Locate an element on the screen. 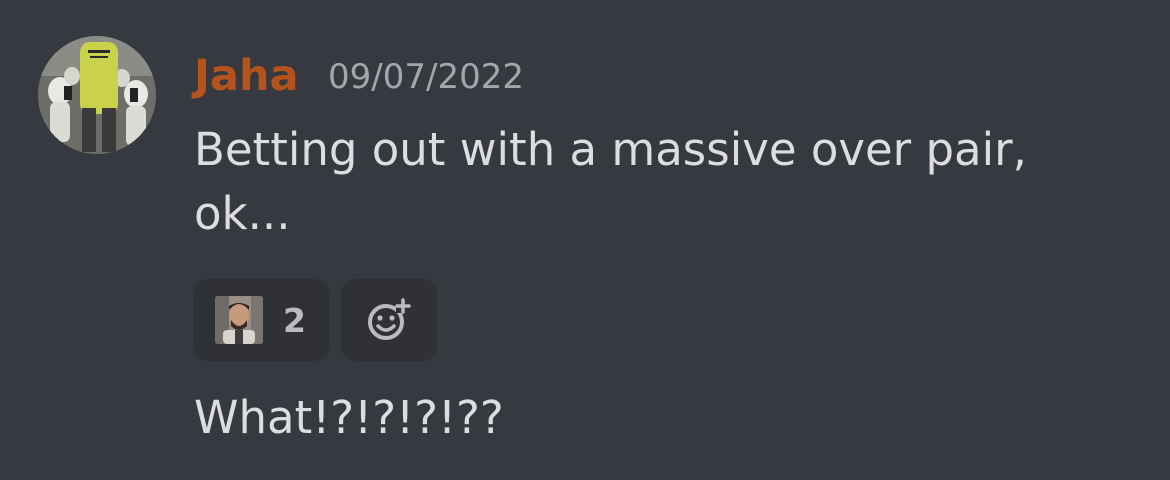  reaction-bar: 2 is located at coordinates (315, 320).